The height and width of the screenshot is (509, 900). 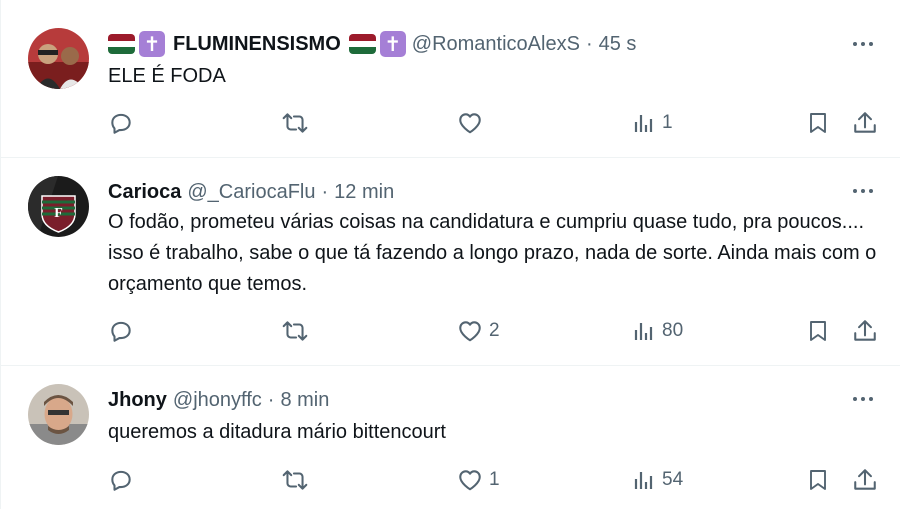 I want to click on like-button: 1, so click(x=478, y=480).